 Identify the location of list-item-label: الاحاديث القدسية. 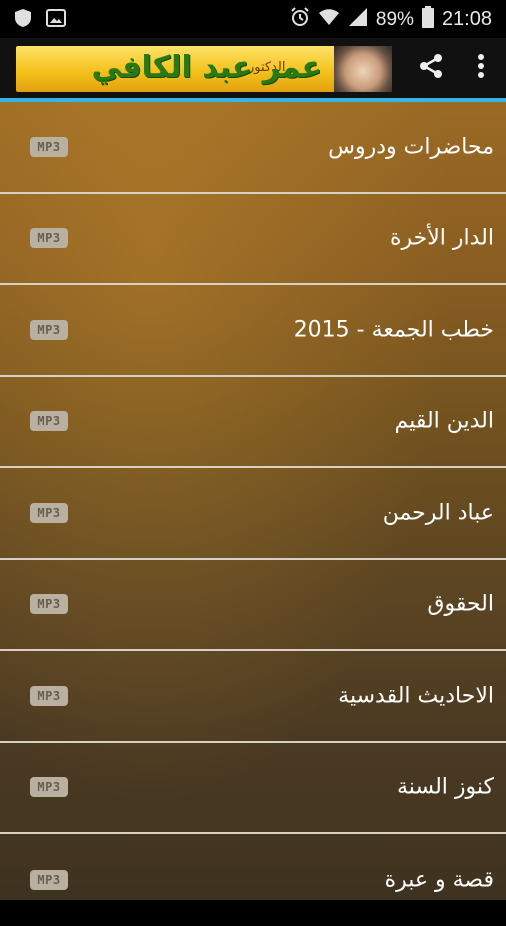
(416, 696).